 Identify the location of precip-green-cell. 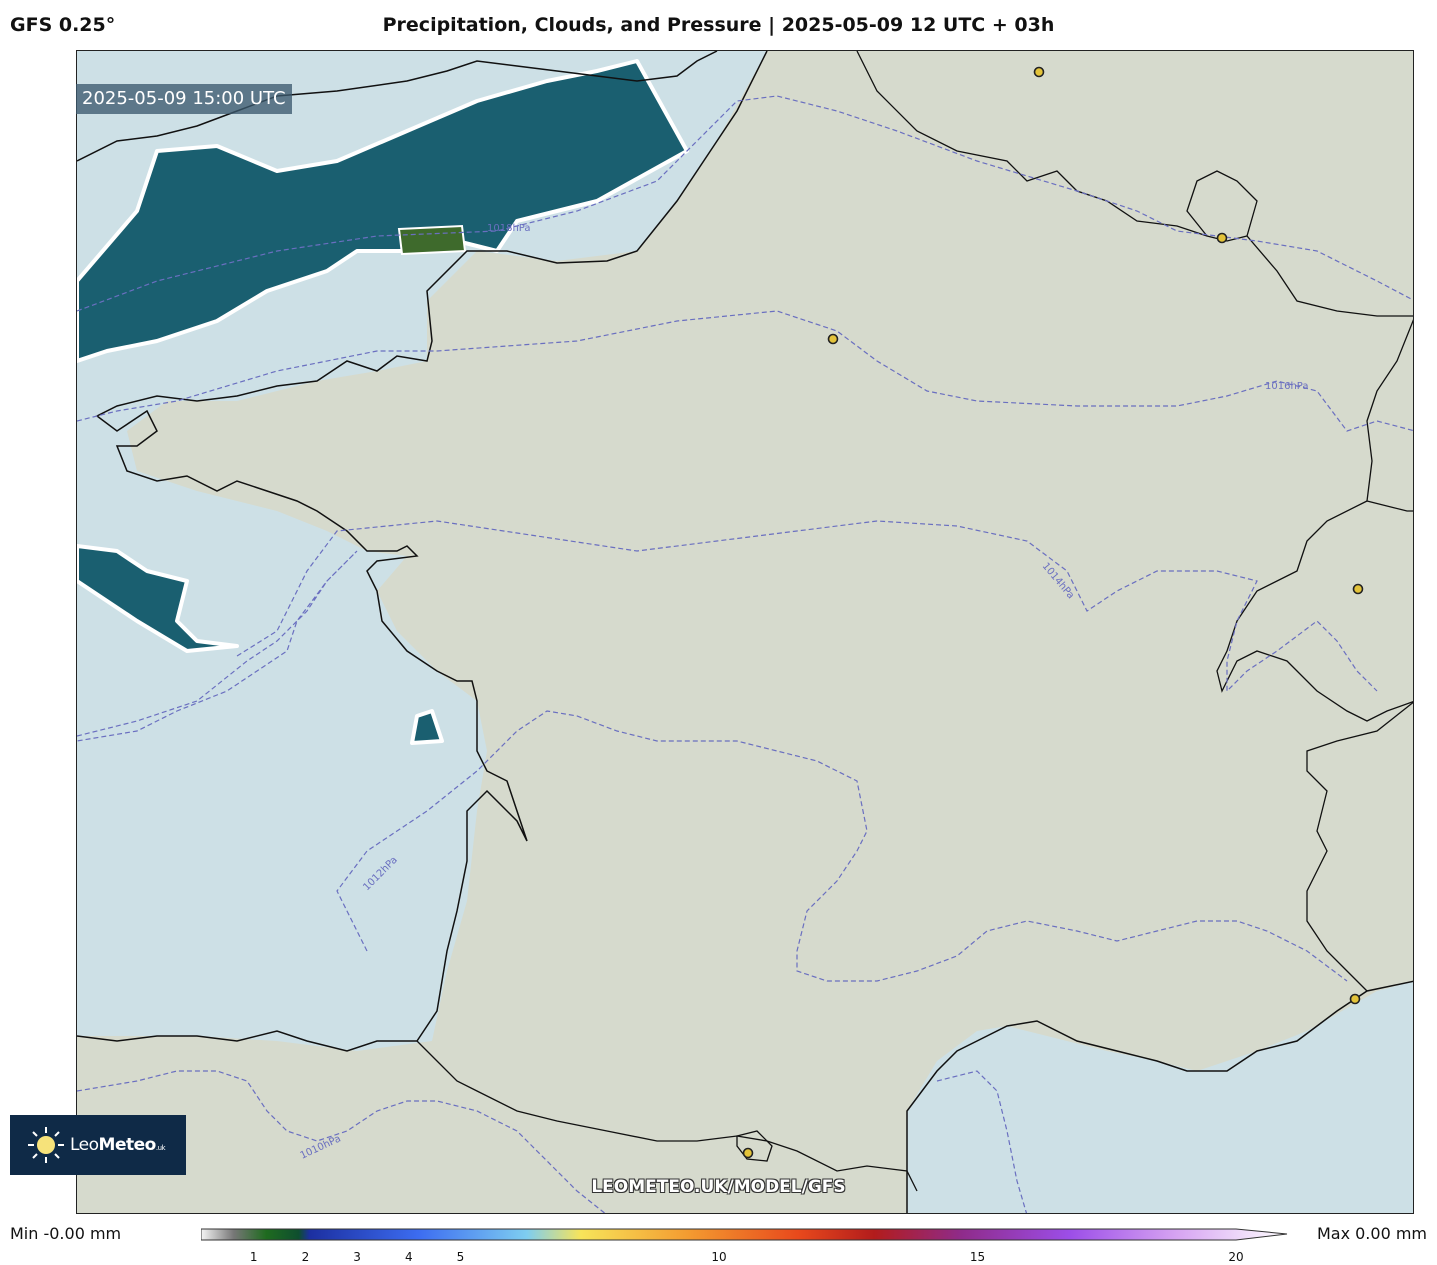
(432, 240).